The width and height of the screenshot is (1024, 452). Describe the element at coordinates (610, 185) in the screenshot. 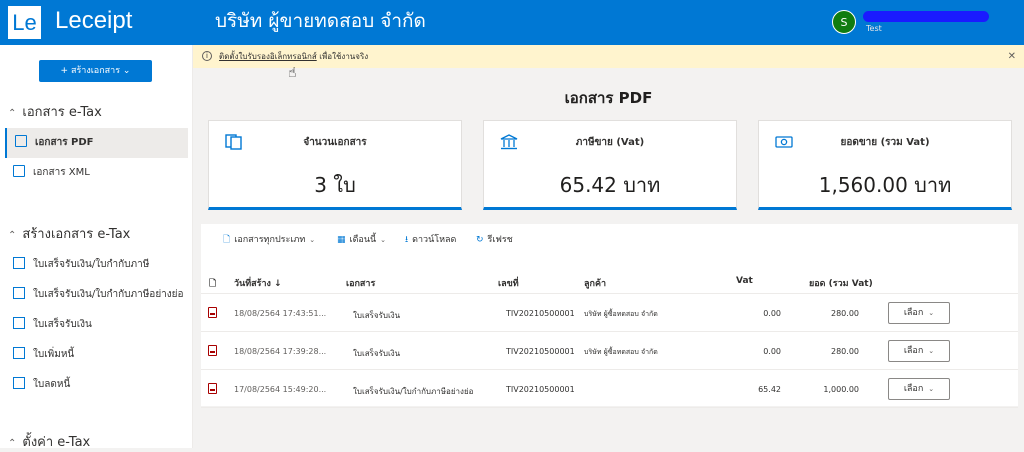

I see `card-value: 65.42 บาท` at that location.